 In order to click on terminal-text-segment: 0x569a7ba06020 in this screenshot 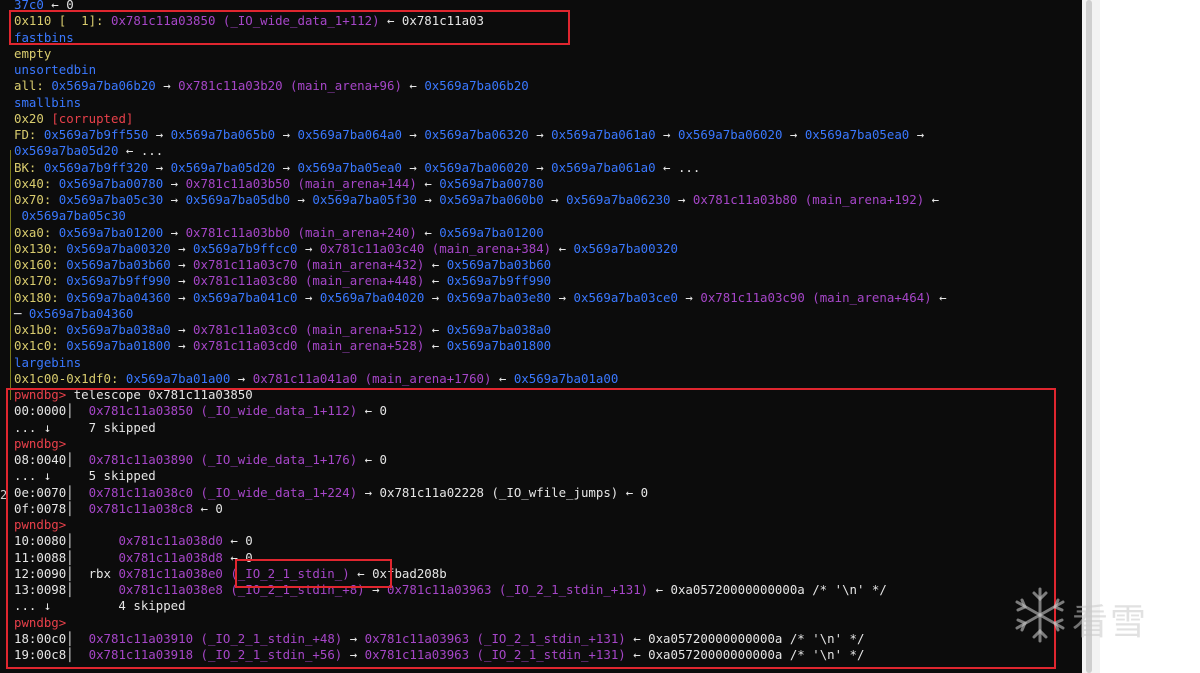, I will do `click(730, 134)`.